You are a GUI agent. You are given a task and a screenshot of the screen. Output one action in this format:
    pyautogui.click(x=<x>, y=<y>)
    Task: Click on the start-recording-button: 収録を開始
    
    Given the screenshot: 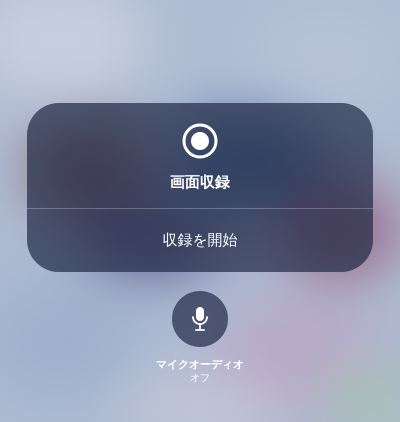 What is the action you would take?
    pyautogui.click(x=200, y=240)
    